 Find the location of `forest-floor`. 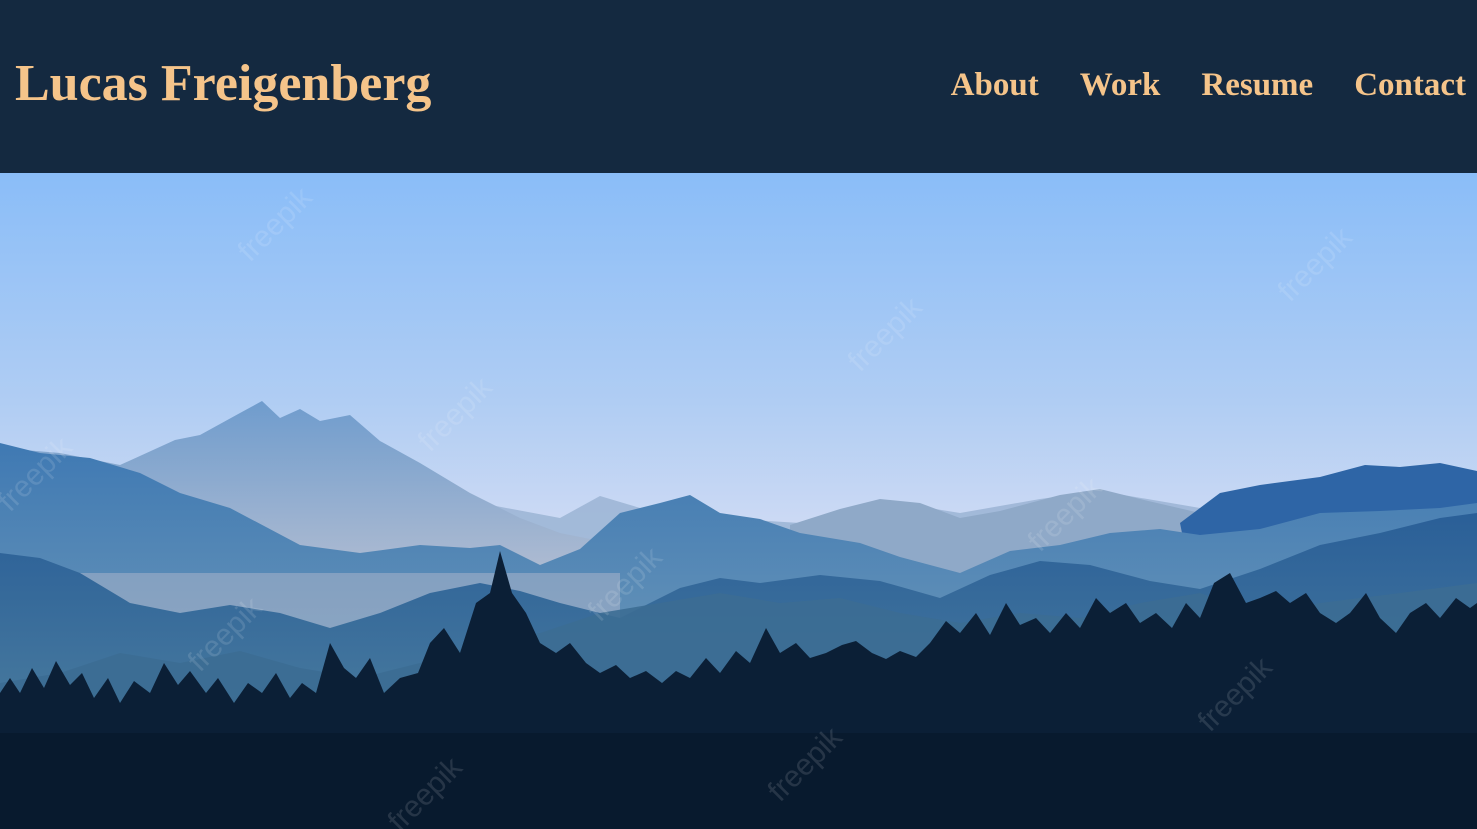

forest-floor is located at coordinates (738, 781).